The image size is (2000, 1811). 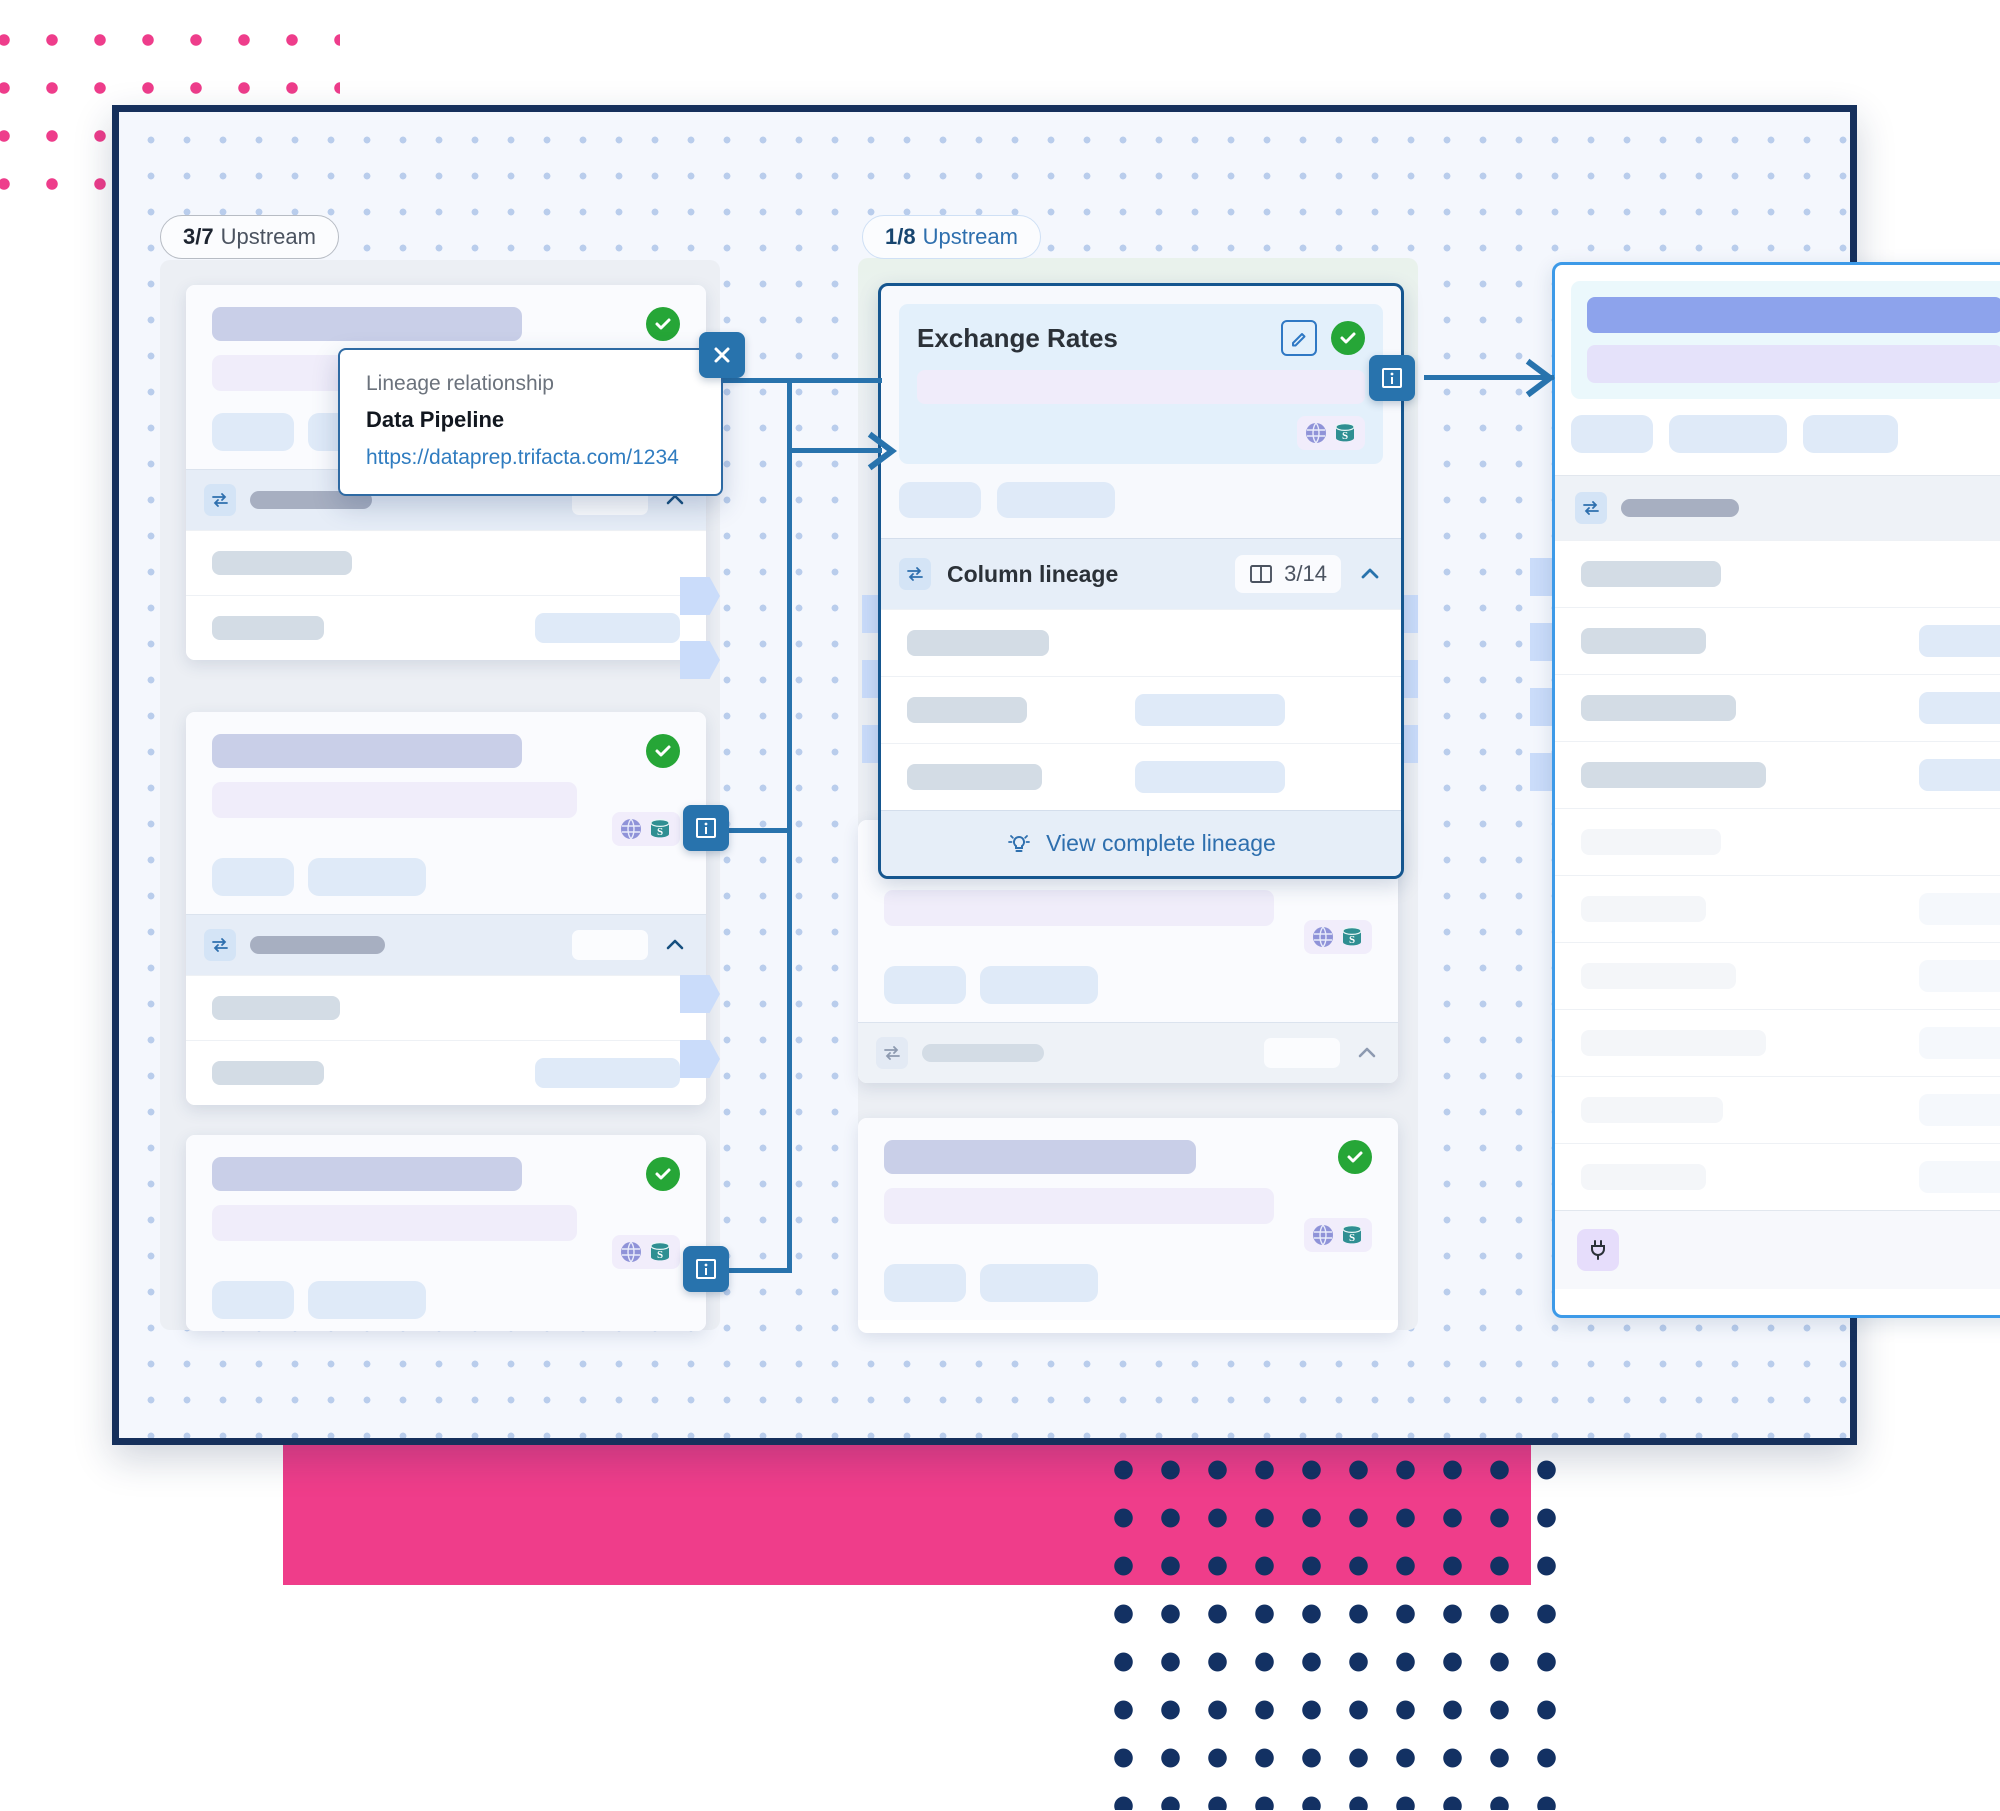 I want to click on column-lineage-count: 3/14, so click(x=1305, y=573).